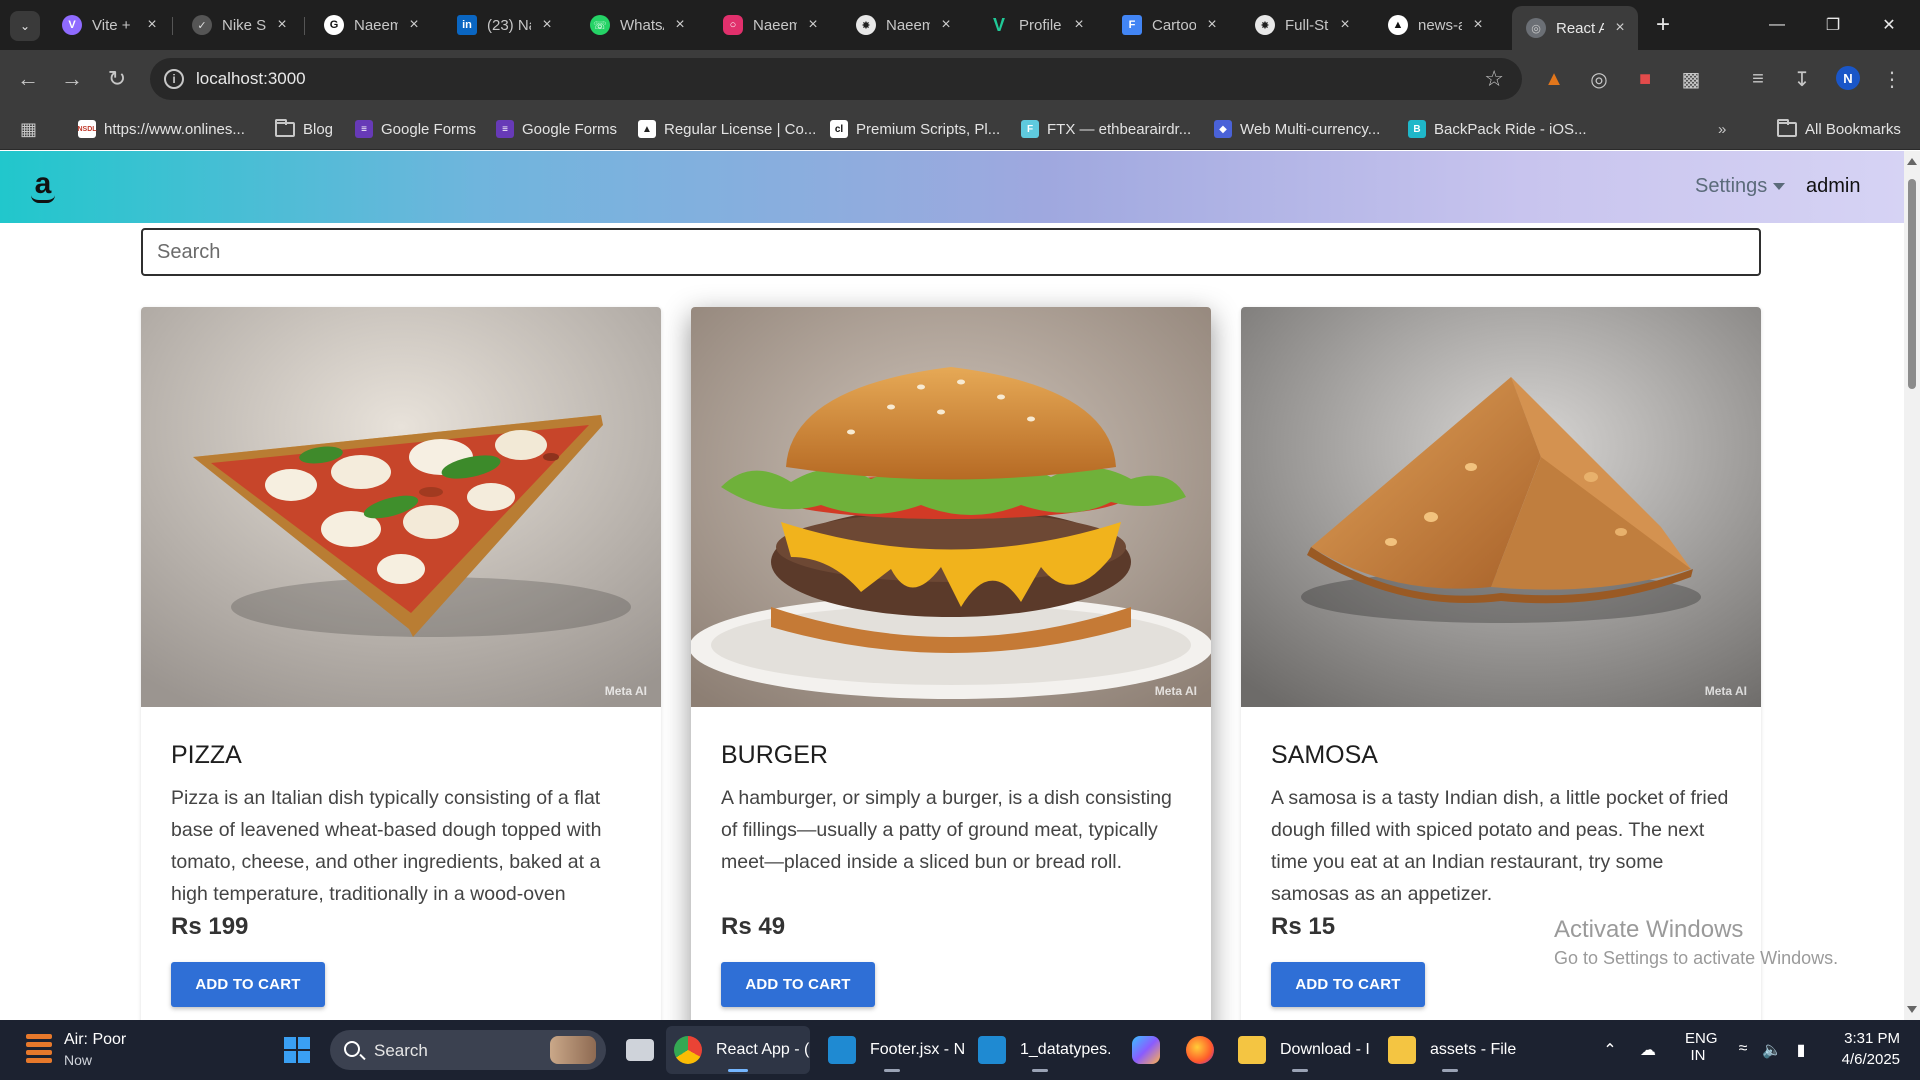 This screenshot has width=1920, height=1080. I want to click on restore-button: ❐, so click(1833, 25).